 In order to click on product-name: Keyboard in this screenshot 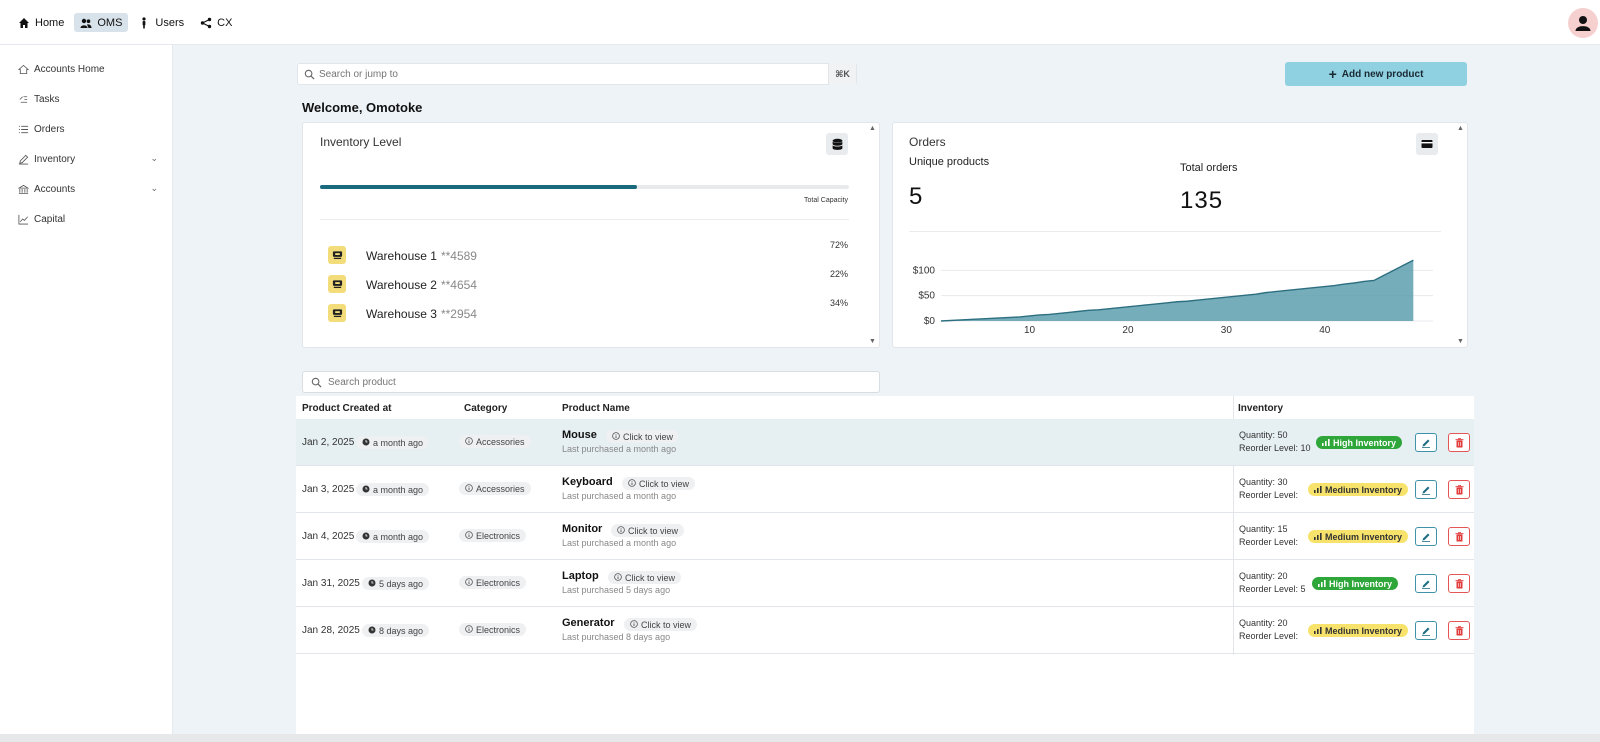, I will do `click(587, 482)`.